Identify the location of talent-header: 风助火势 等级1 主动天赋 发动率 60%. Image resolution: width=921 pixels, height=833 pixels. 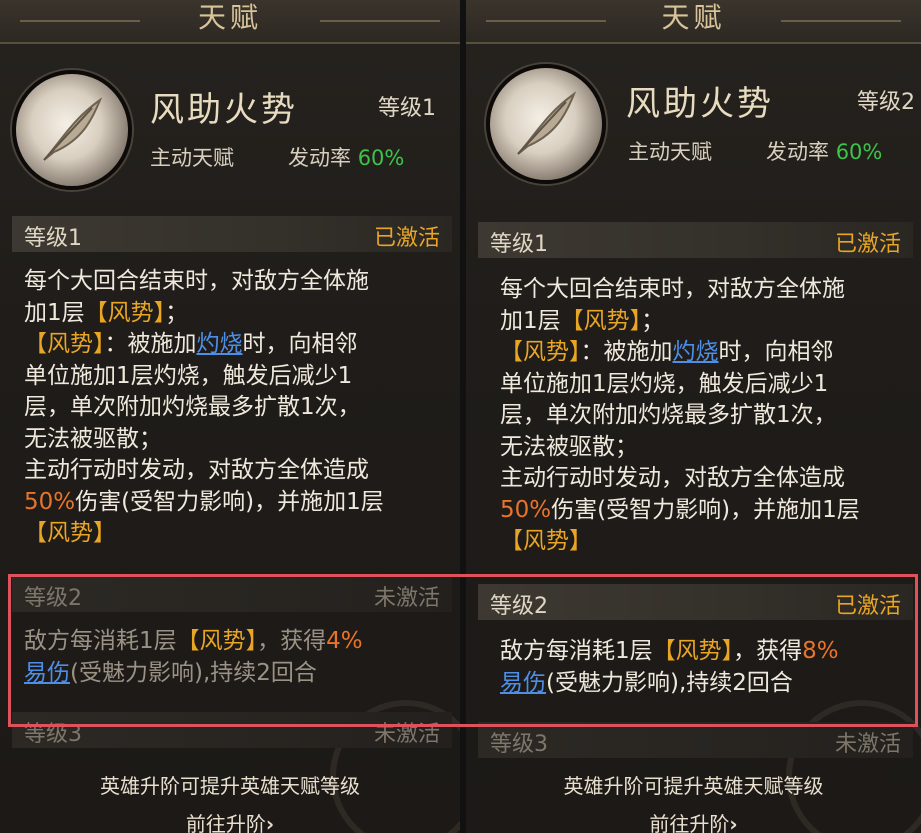
(230, 130).